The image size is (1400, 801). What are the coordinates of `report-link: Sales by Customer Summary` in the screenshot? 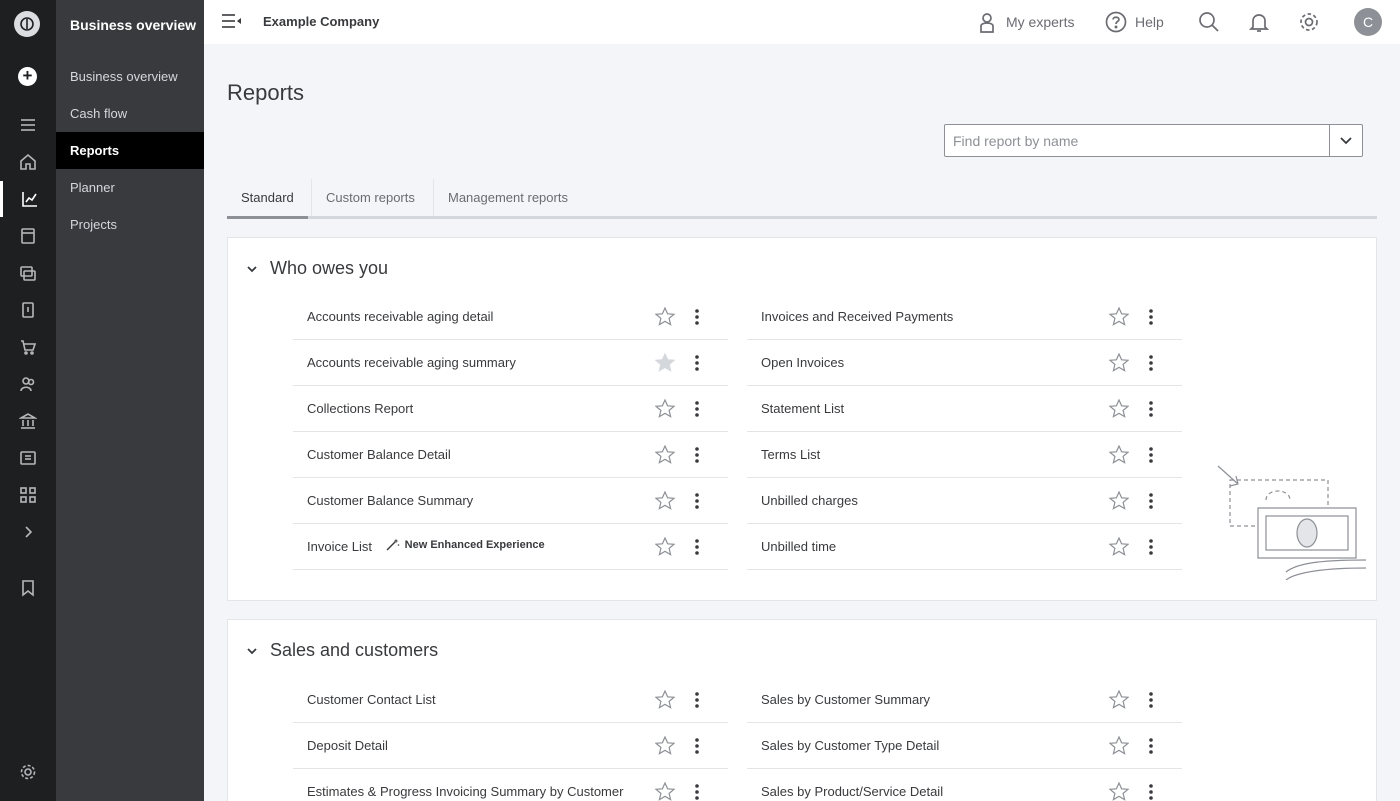 It's located at (845, 699).